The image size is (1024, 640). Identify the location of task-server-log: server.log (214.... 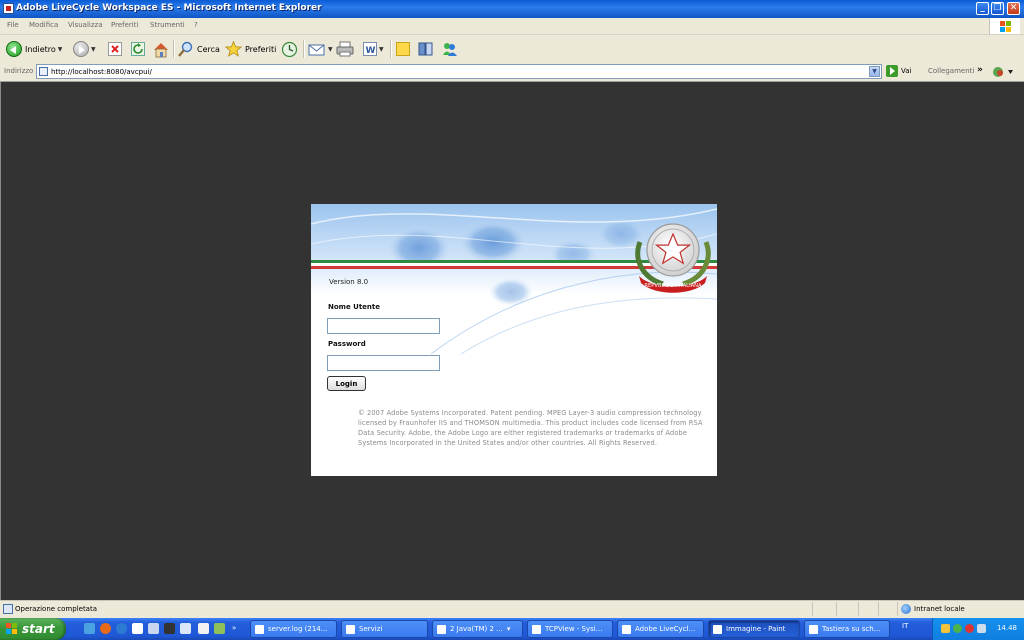
(293, 629).